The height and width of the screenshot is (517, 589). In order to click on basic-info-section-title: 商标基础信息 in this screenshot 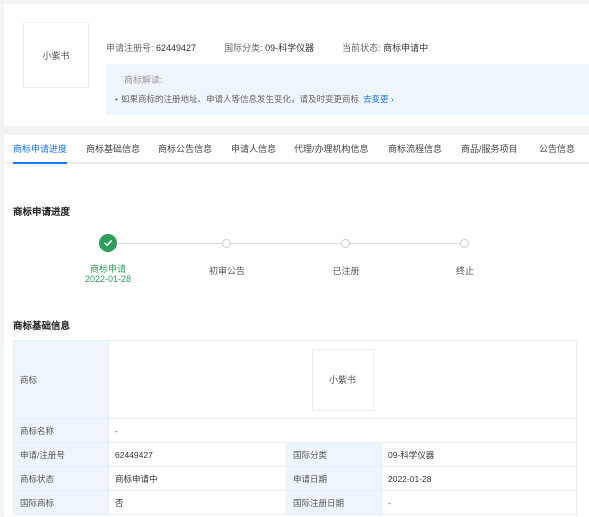, I will do `click(42, 326)`.